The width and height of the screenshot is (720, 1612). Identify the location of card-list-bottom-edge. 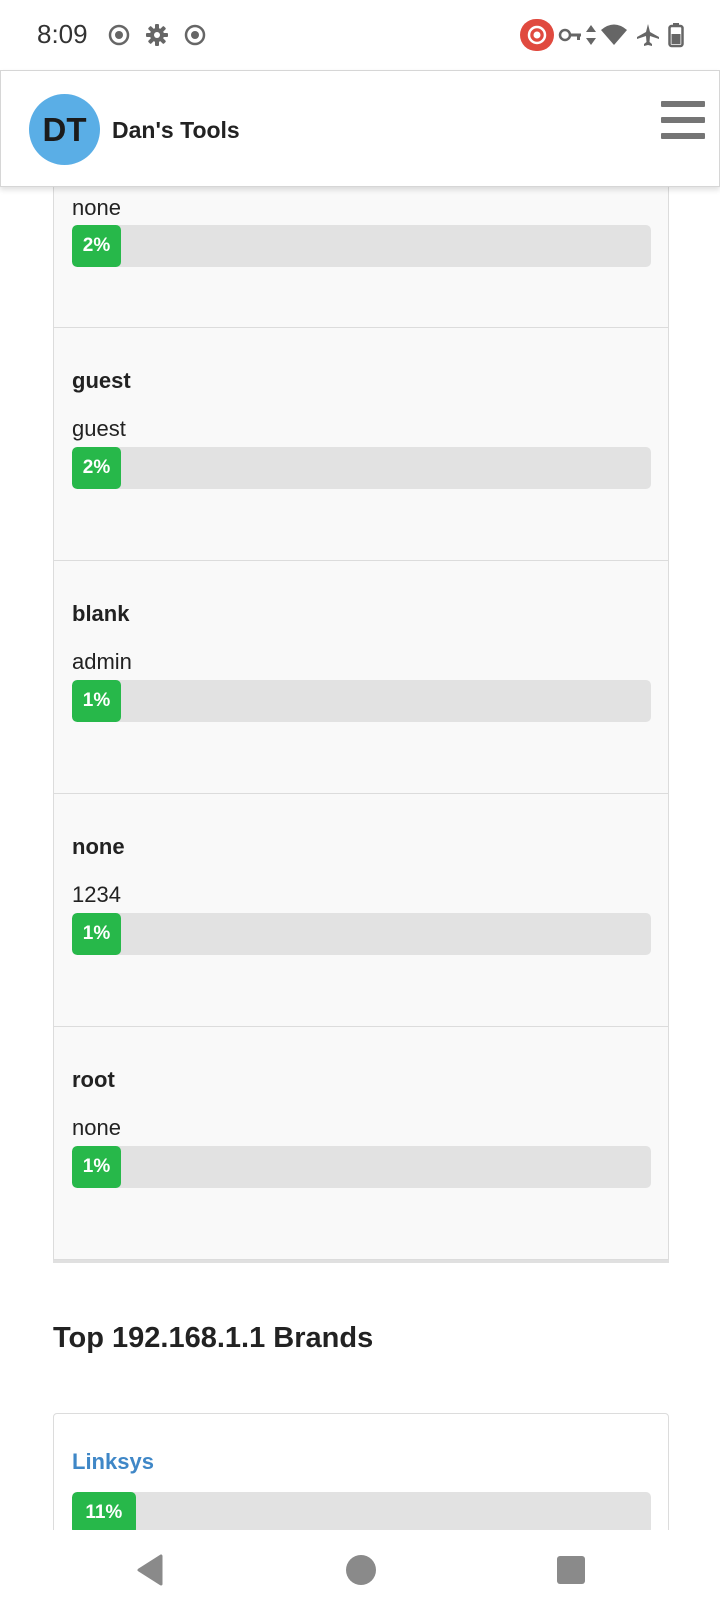
(361, 1261).